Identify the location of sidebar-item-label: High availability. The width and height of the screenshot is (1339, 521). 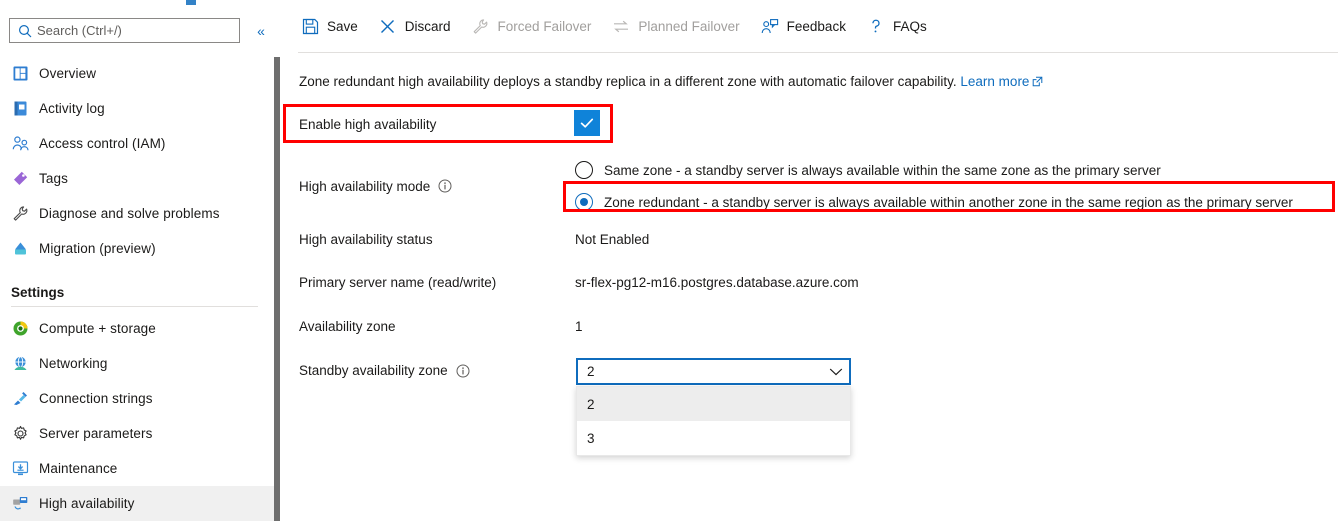
(87, 503).